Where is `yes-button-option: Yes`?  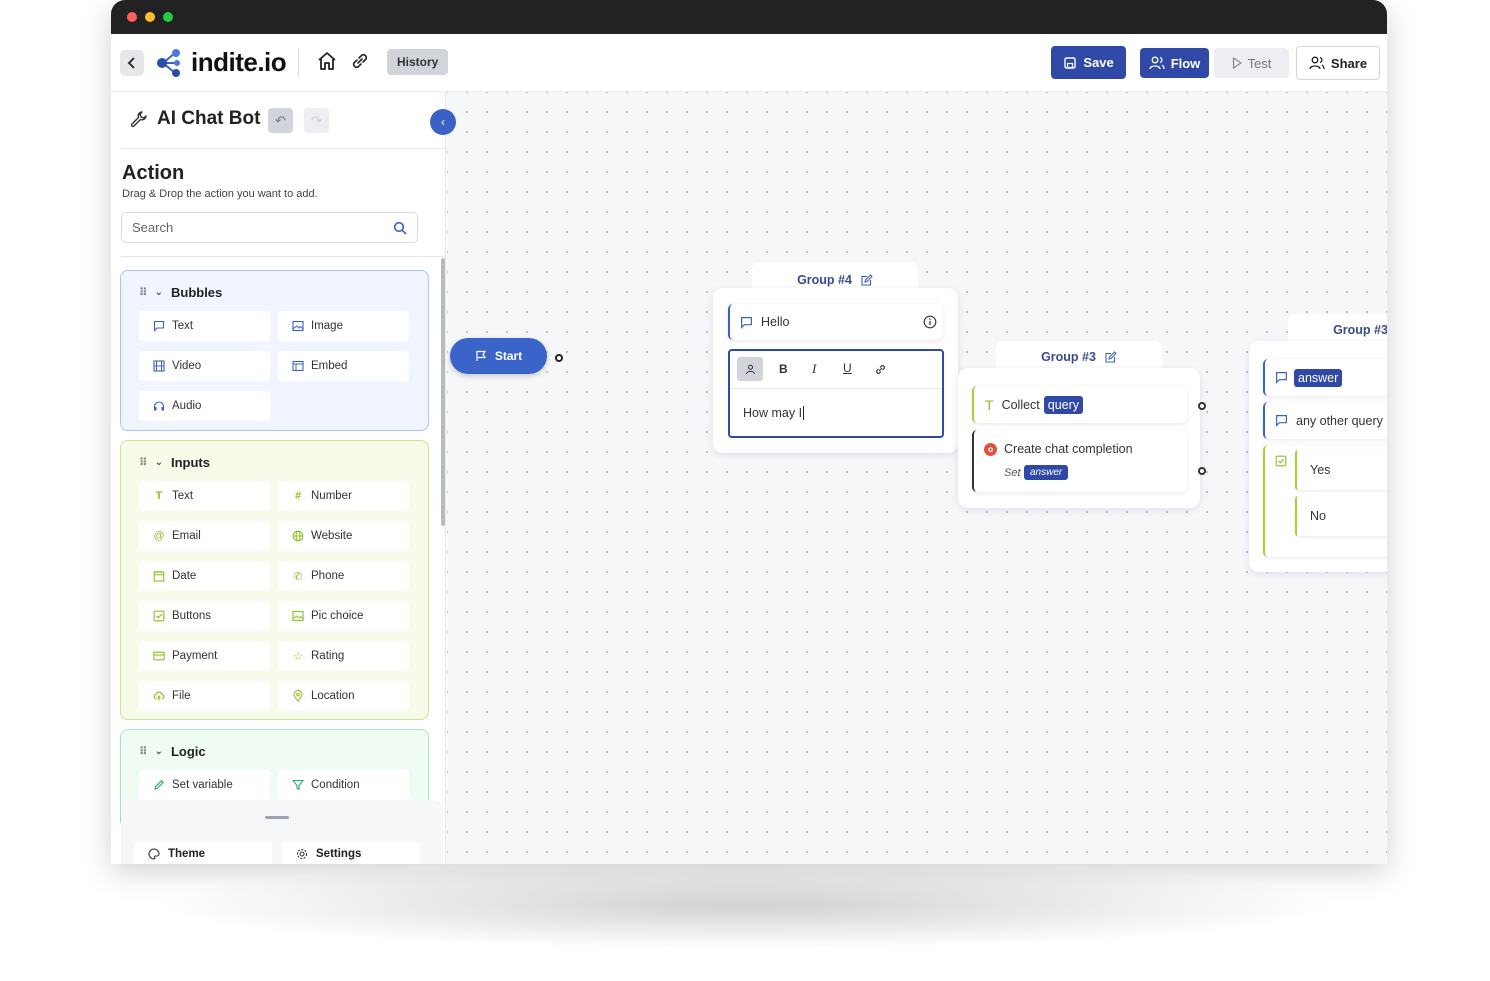 yes-button-option: Yes is located at coordinates (1341, 470).